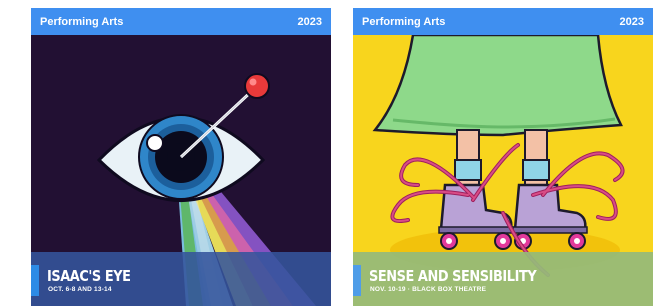  What do you see at coordinates (453, 276) in the screenshot?
I see `show-title: SENSE AND SENSIBILITY` at bounding box center [453, 276].